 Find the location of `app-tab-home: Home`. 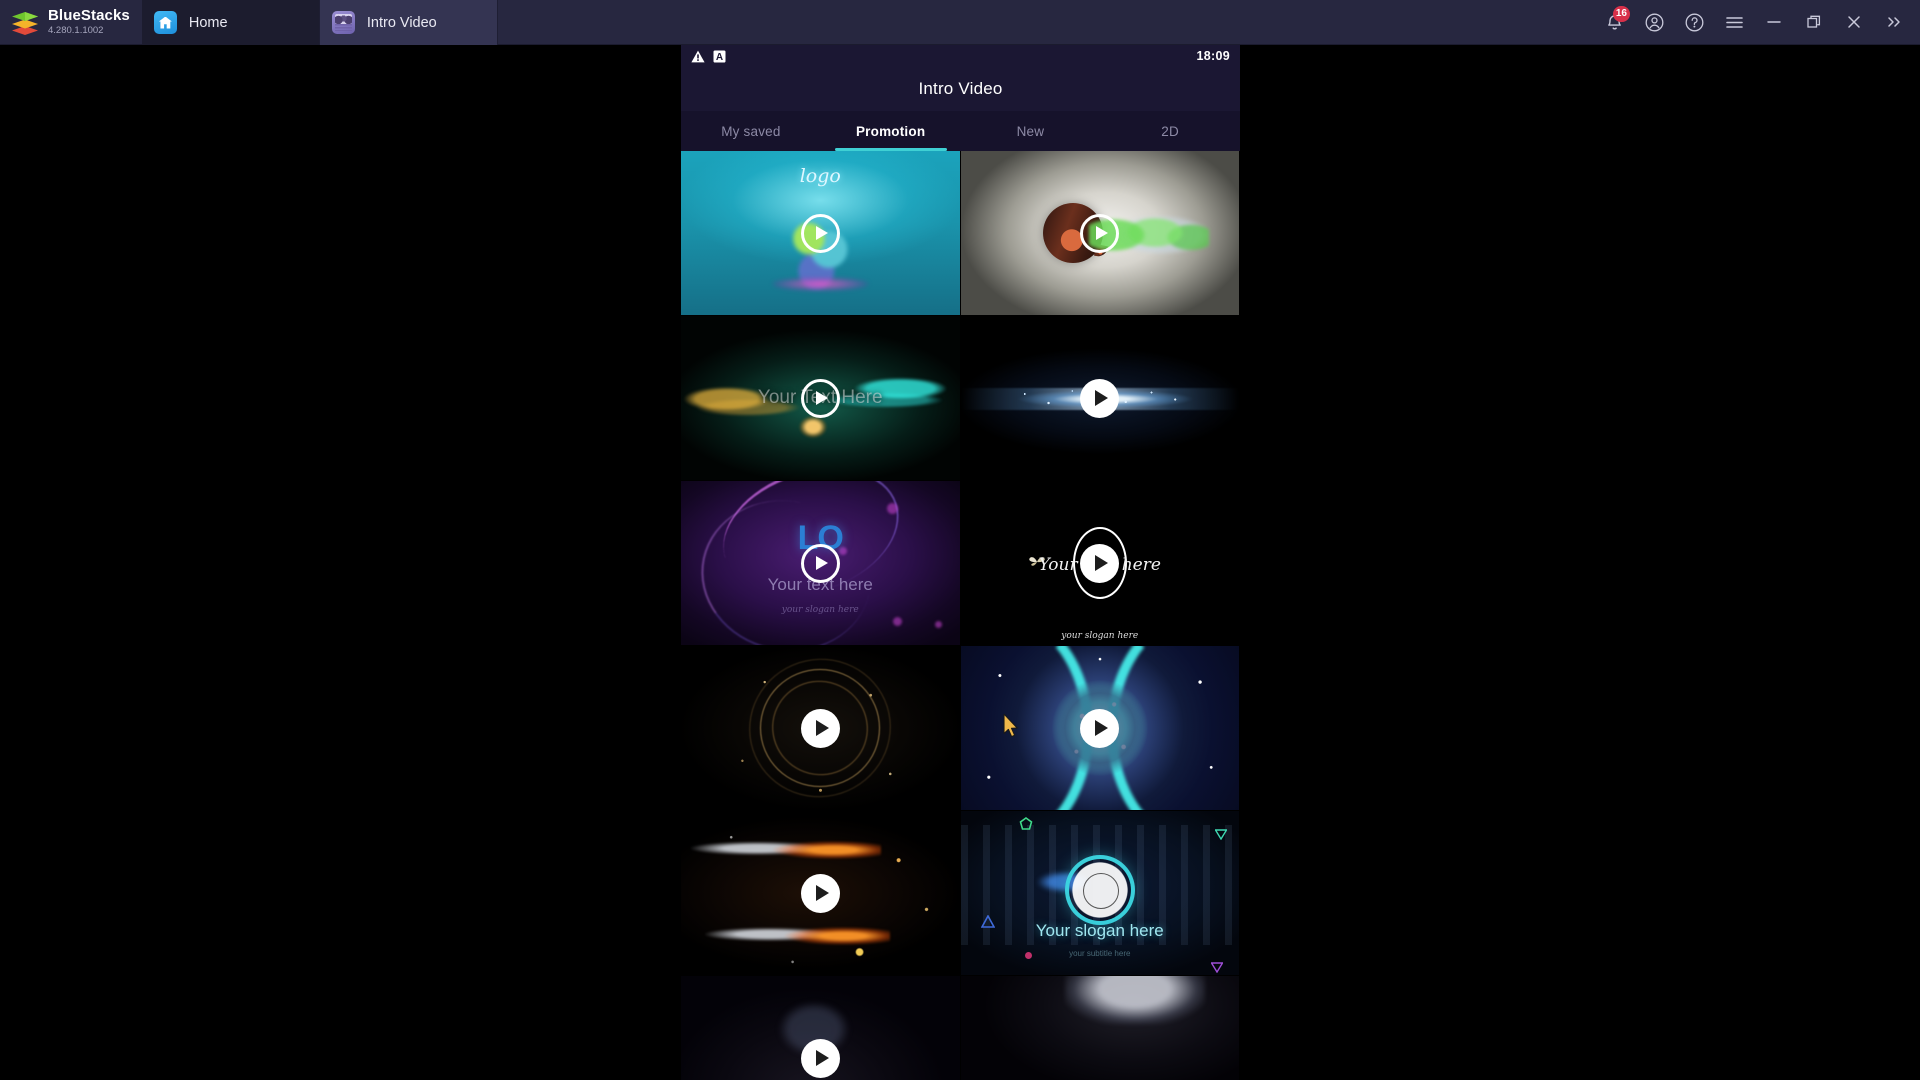

app-tab-home: Home is located at coordinates (230, 22).